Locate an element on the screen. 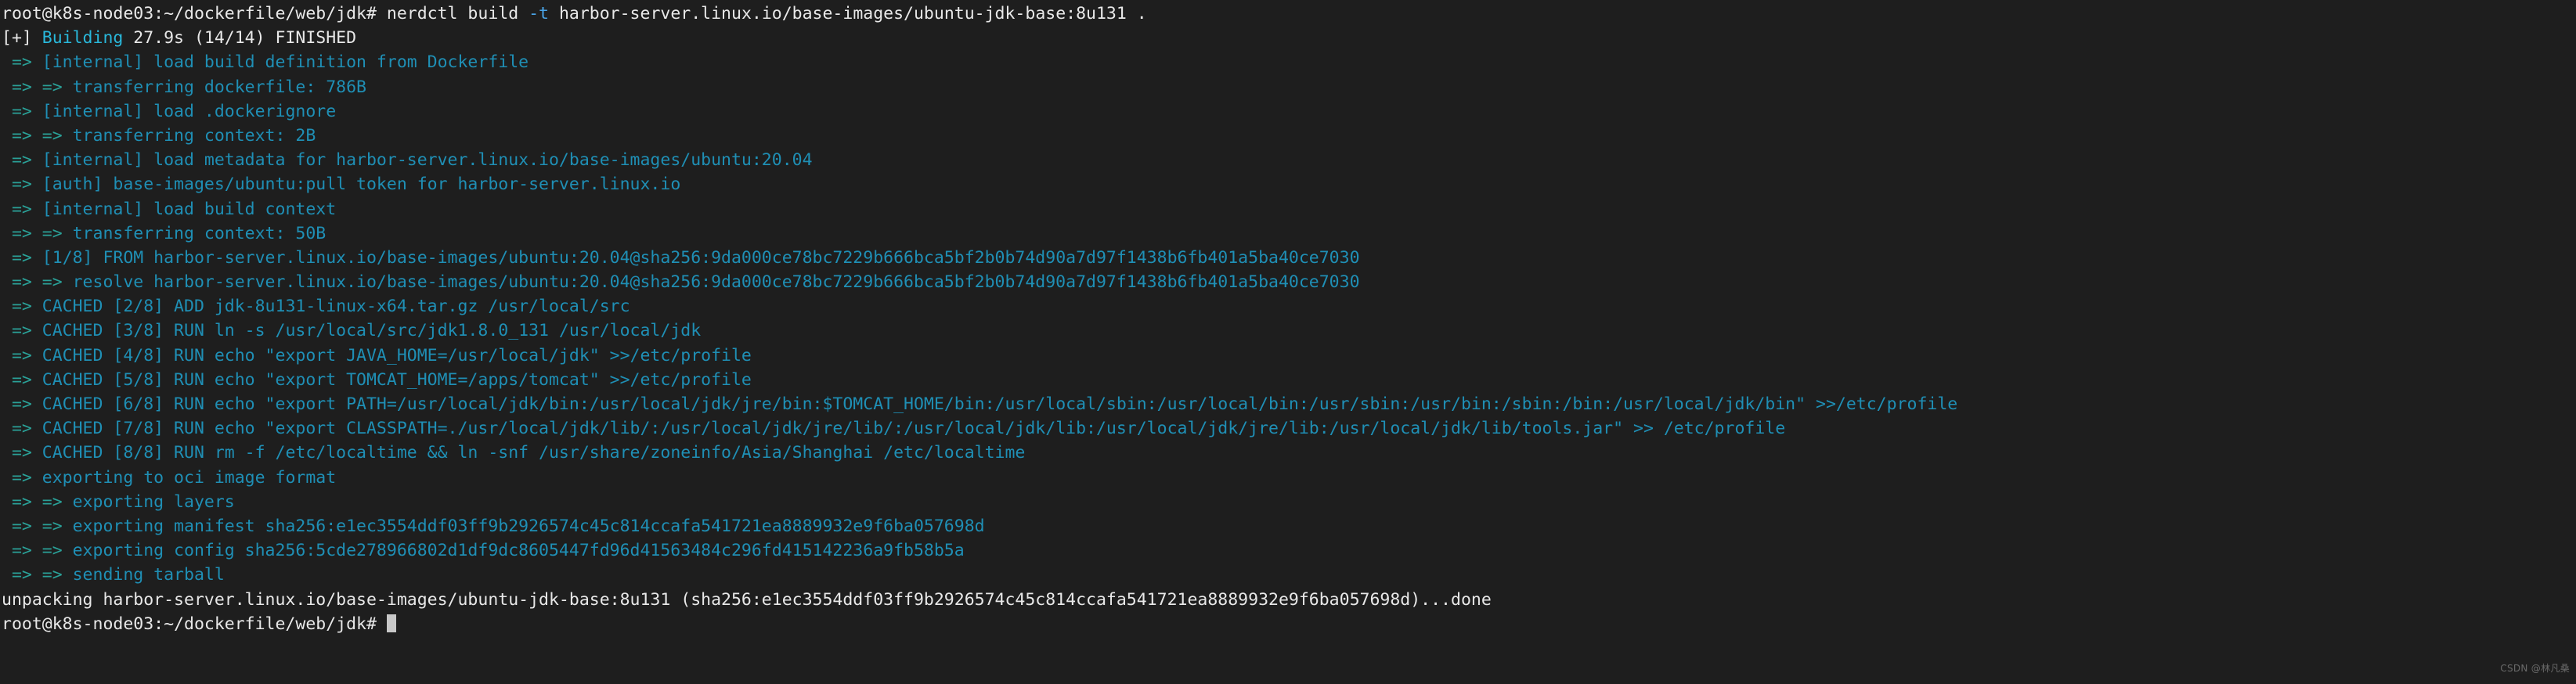  build-step-text: transferring context: 50B is located at coordinates (199, 233).